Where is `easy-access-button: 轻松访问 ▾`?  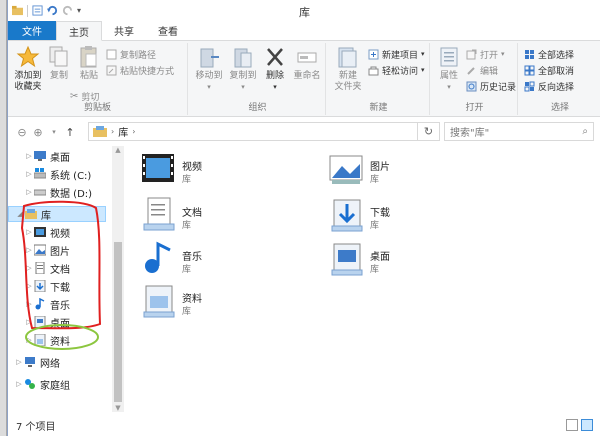
easy-access-button: 轻松访问 ▾ is located at coordinates (396, 70).